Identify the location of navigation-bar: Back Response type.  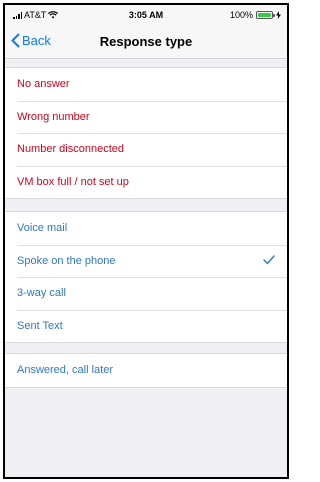
(146, 42).